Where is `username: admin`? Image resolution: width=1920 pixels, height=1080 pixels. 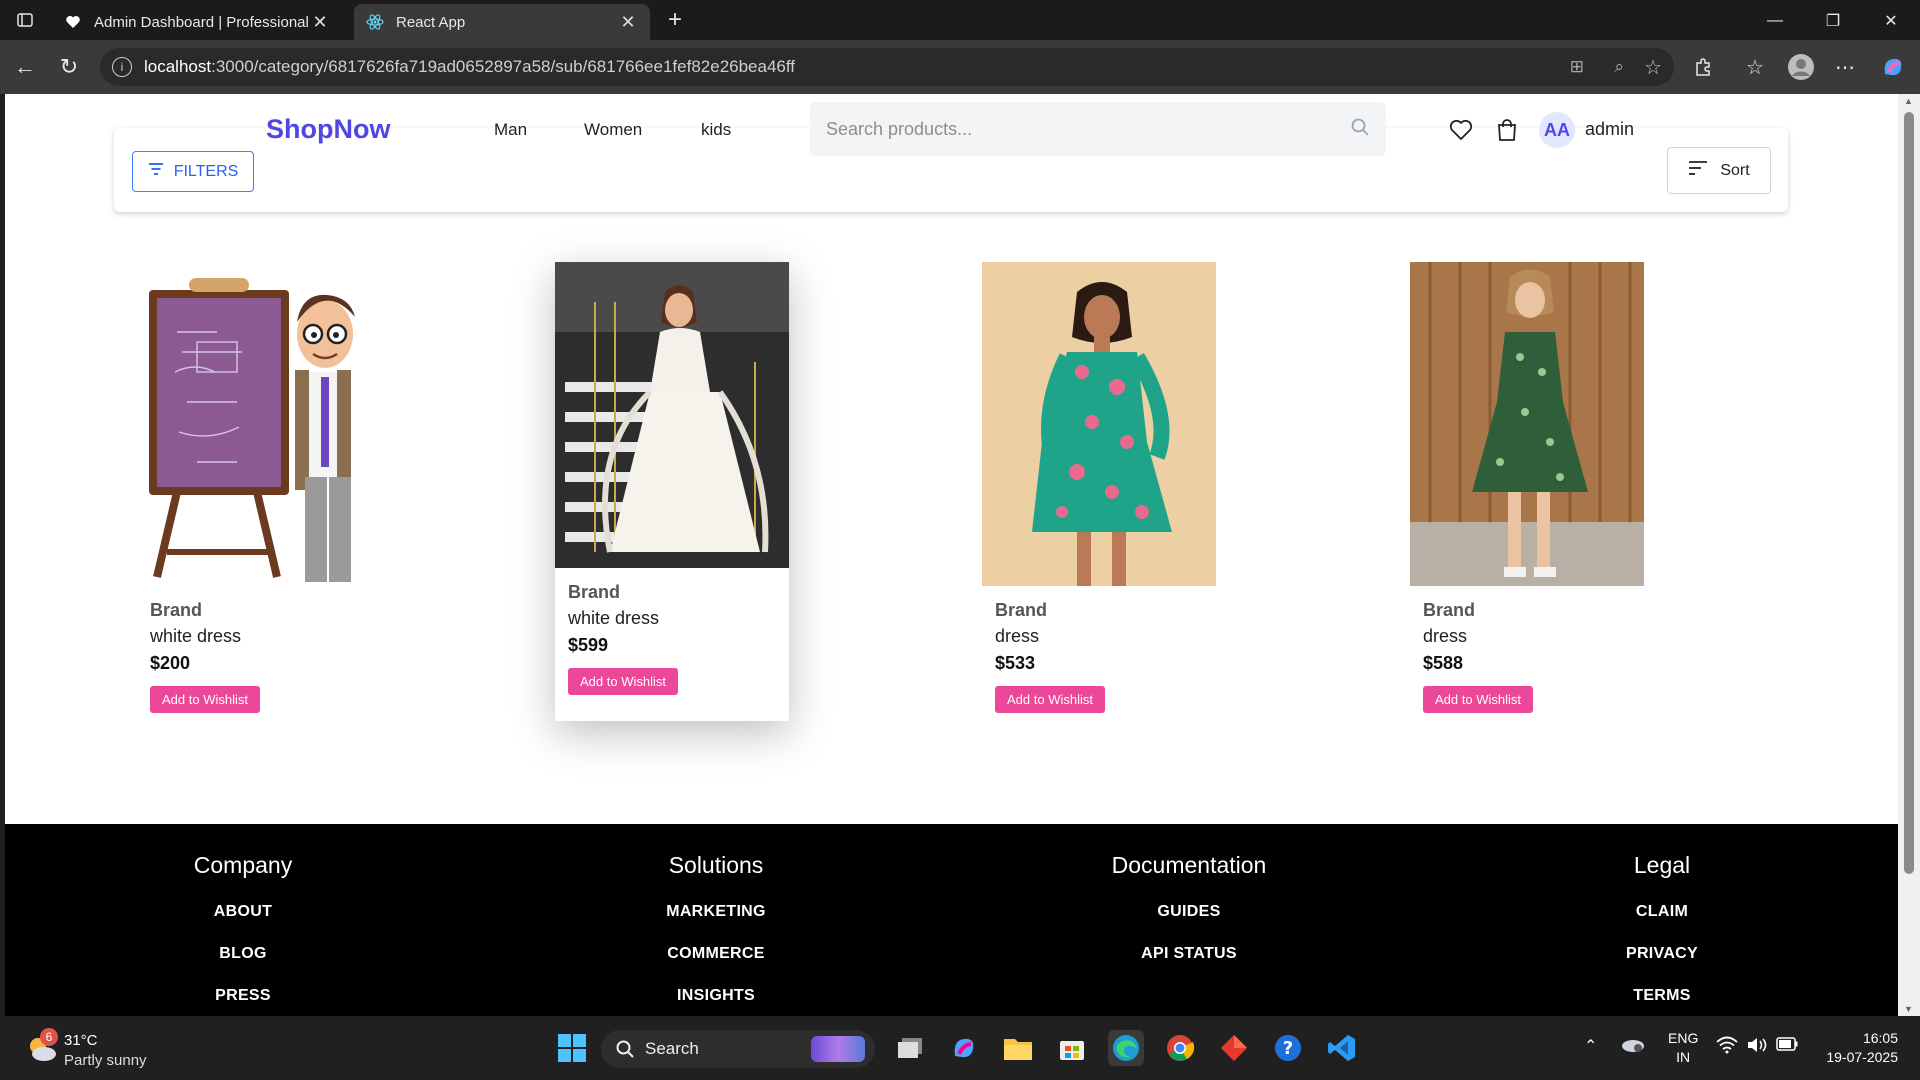 username: admin is located at coordinates (1609, 129).